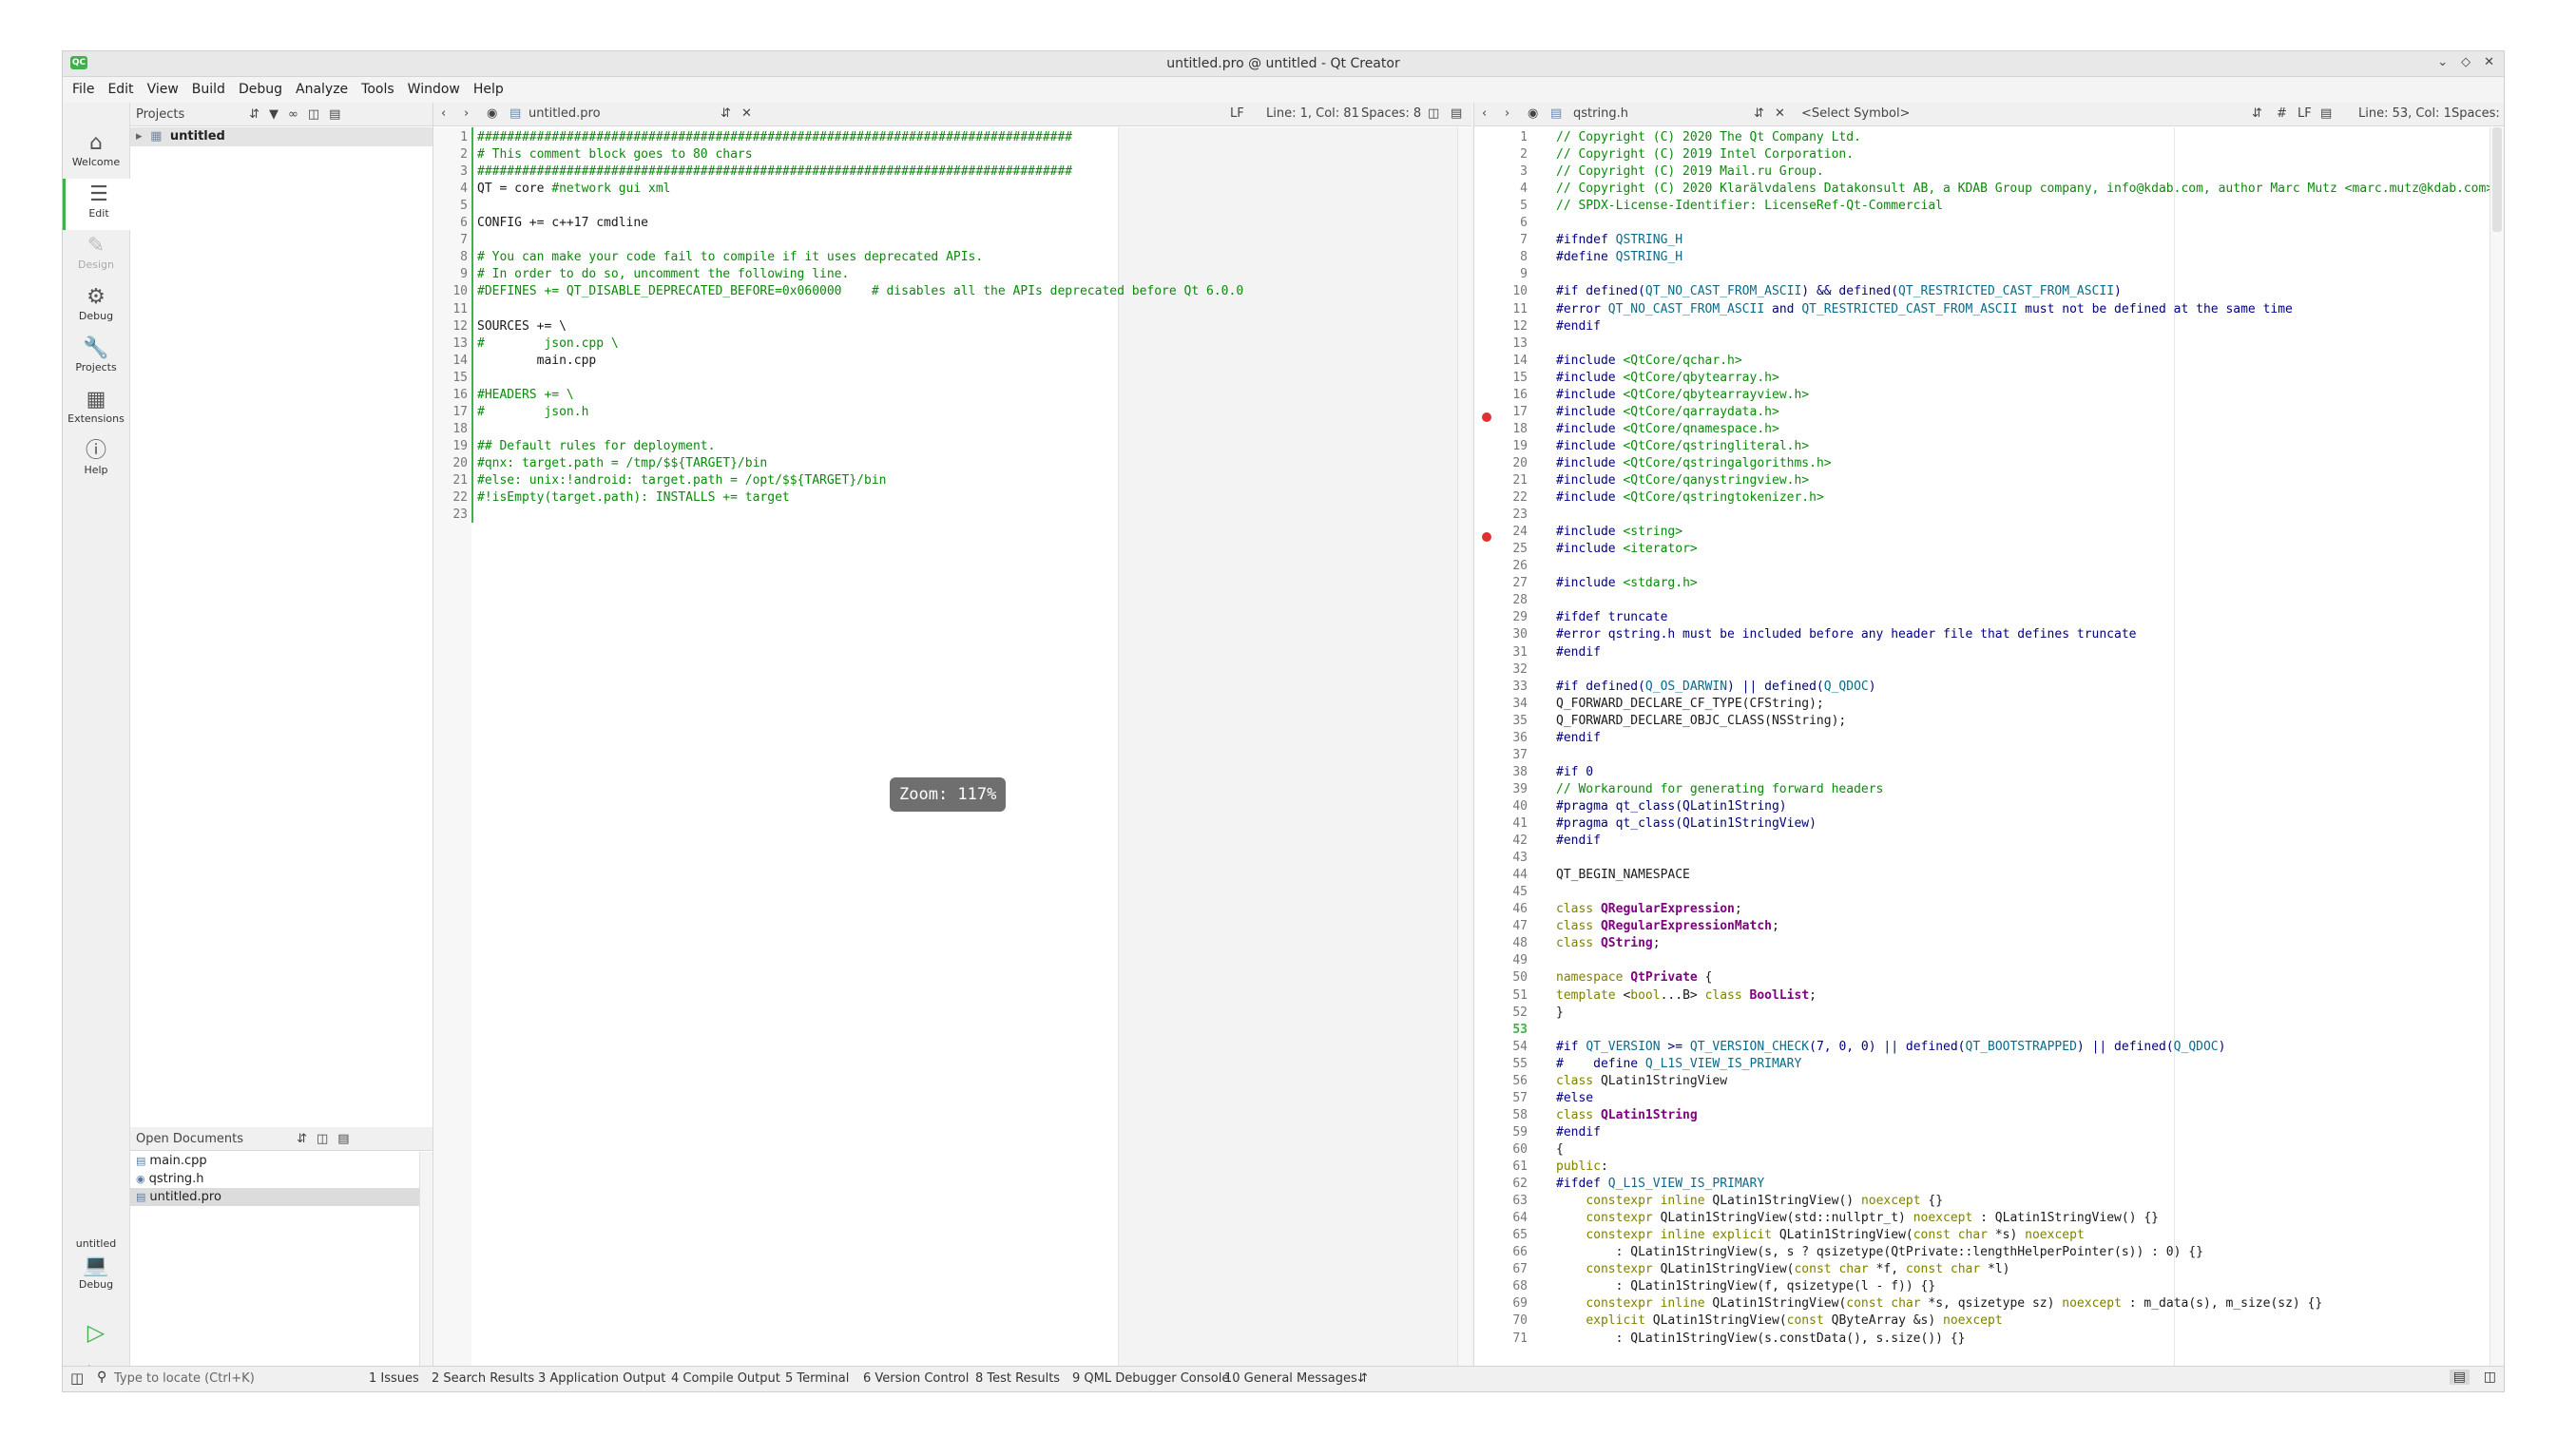 This screenshot has width=2557, height=1456. What do you see at coordinates (96, 1272) in the screenshot?
I see `kit-selector: untitled 💻 Debug` at bounding box center [96, 1272].